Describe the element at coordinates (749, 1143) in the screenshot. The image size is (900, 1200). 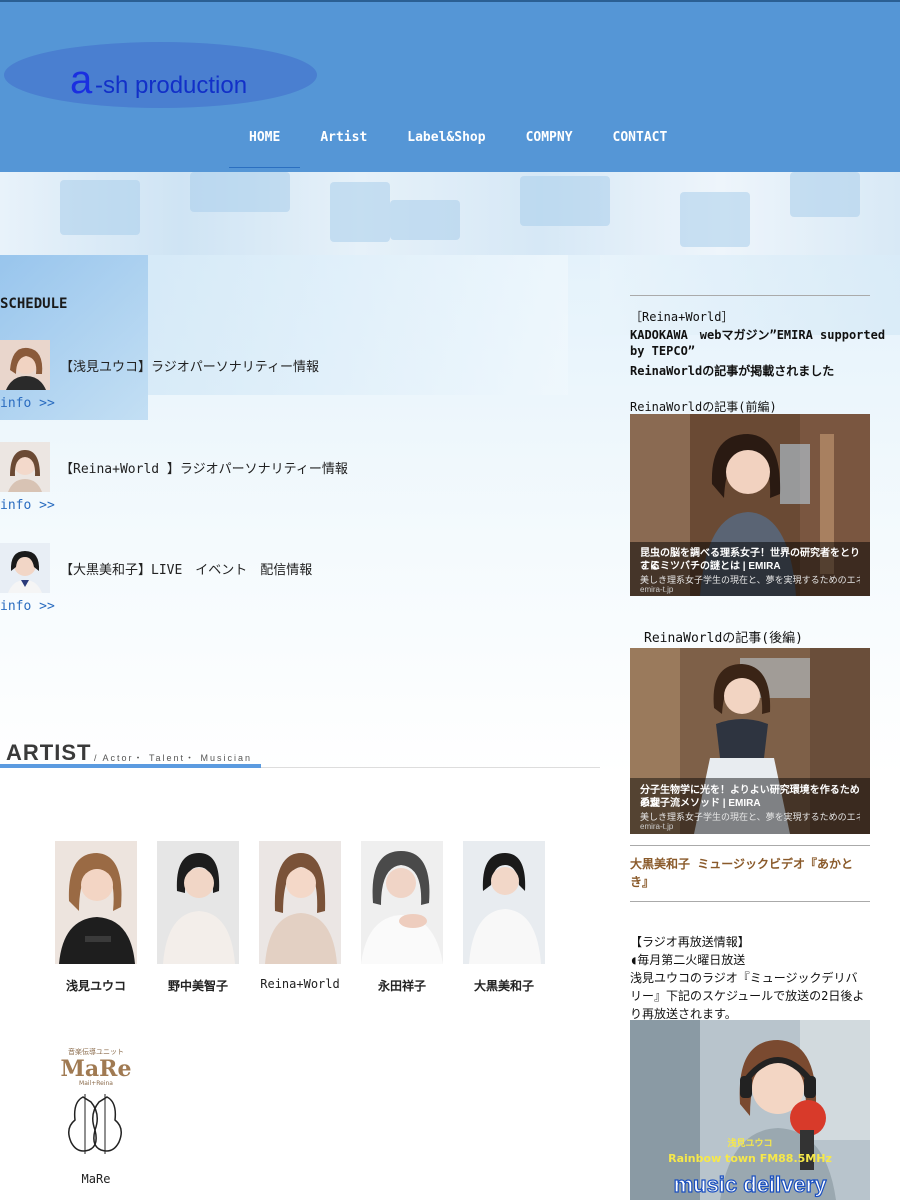
I see `radio-image-name: 浅見ユウコ` at that location.